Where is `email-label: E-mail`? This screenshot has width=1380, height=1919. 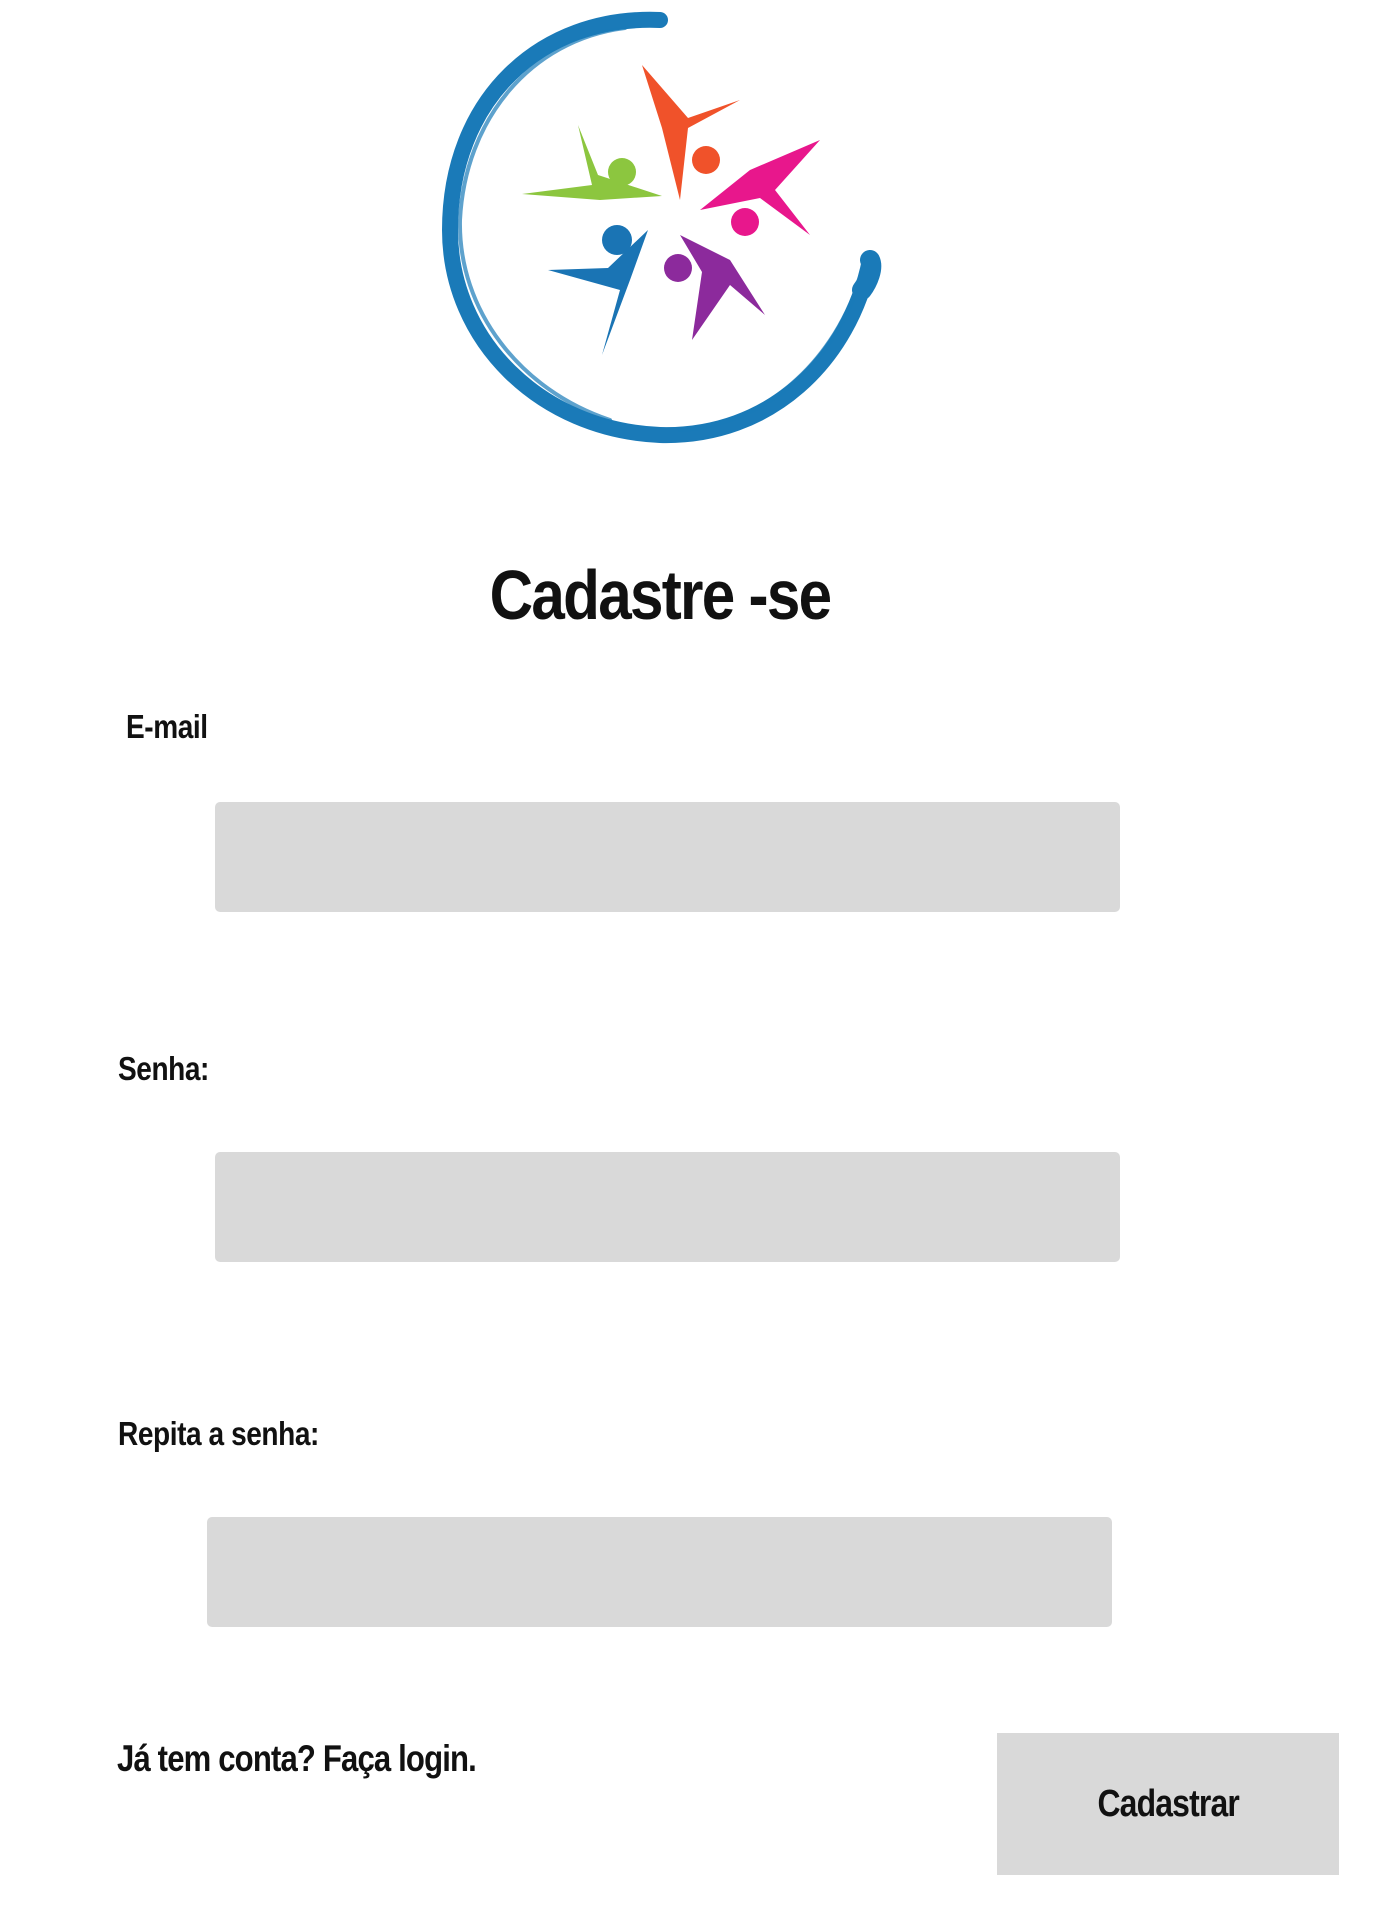 email-label: E-mail is located at coordinates (167, 726).